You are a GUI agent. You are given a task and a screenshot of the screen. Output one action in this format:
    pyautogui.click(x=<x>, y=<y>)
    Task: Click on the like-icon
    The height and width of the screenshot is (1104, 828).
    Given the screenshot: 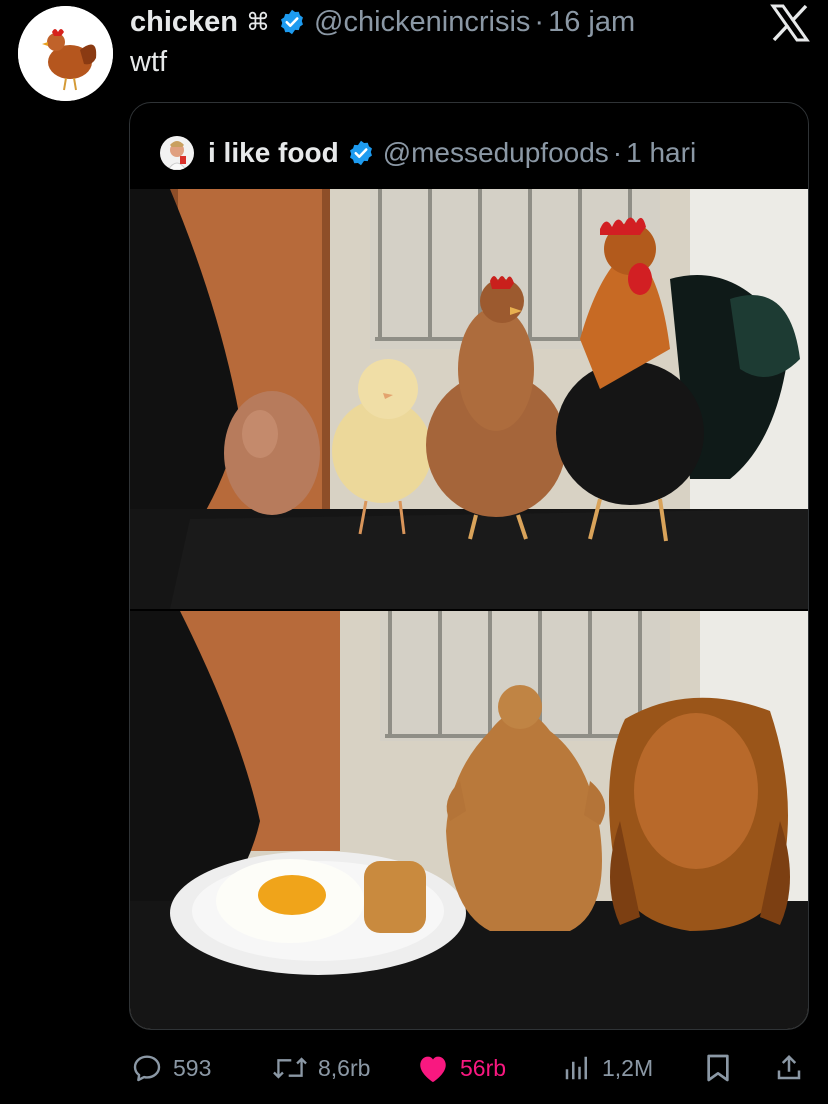 What is the action you would take?
    pyautogui.click(x=433, y=1069)
    